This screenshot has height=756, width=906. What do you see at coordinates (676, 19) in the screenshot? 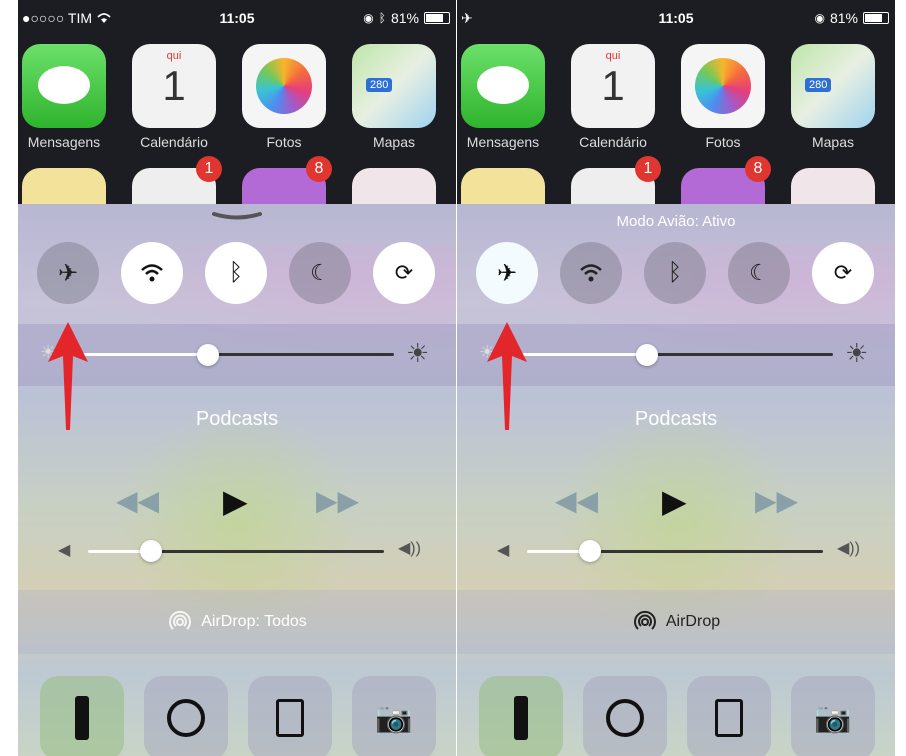
I see `status-bar: ✈ 11:05 ◉ 81%` at bounding box center [676, 19].